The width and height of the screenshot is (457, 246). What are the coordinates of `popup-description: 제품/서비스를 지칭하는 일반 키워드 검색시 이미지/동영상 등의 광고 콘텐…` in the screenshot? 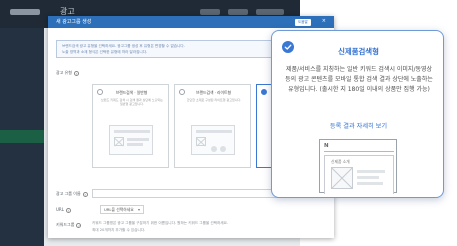 It's located at (359, 79).